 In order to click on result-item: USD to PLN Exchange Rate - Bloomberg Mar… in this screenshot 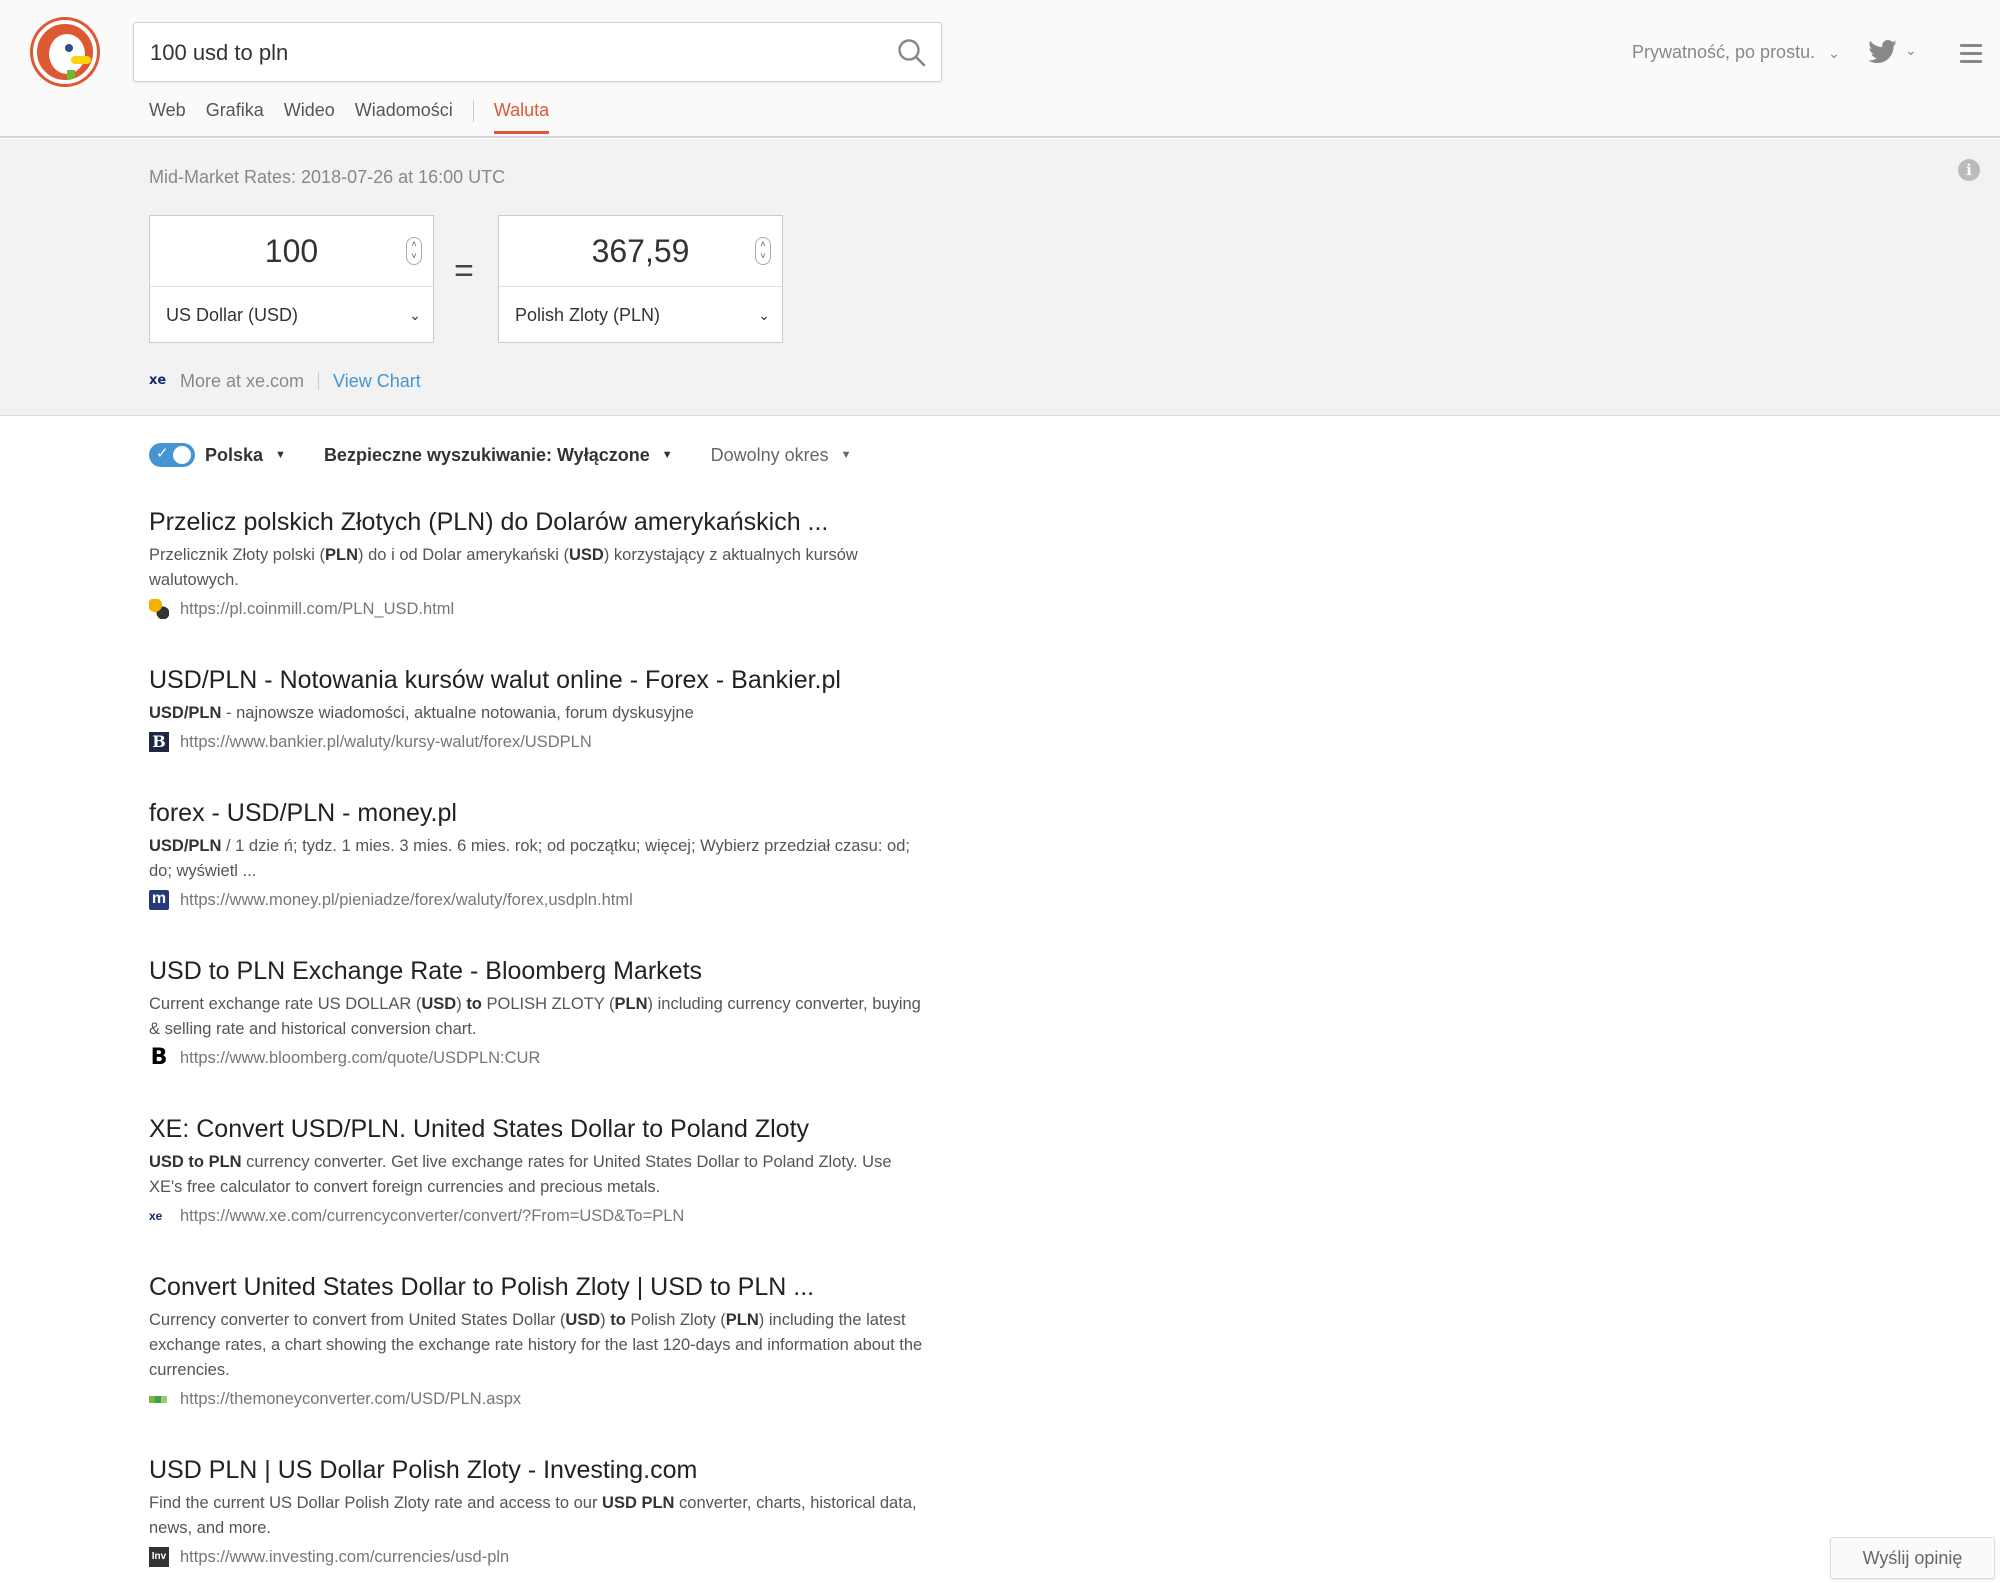, I will do `click(539, 1012)`.